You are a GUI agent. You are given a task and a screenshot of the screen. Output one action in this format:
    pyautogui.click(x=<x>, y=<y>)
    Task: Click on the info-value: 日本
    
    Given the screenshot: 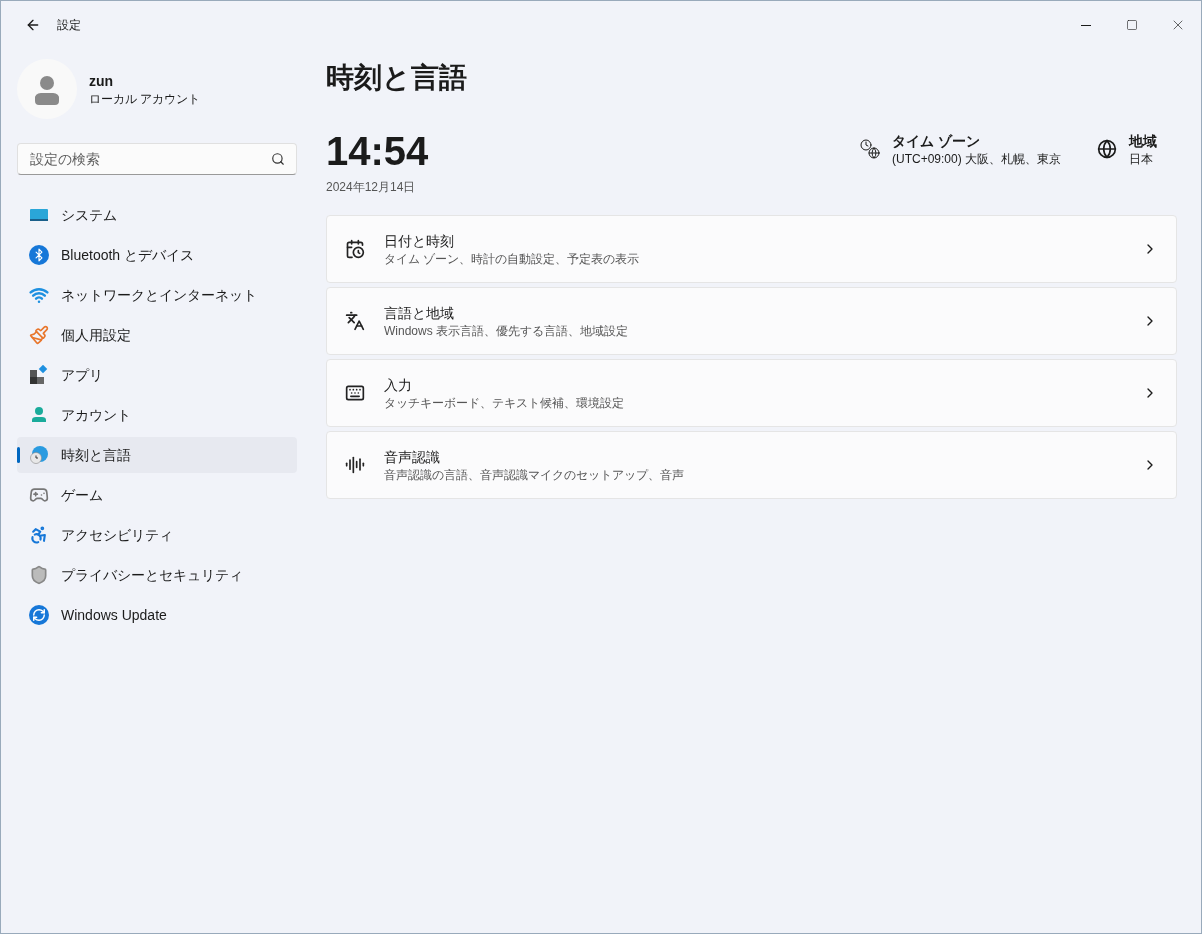 What is the action you would take?
    pyautogui.click(x=1141, y=159)
    